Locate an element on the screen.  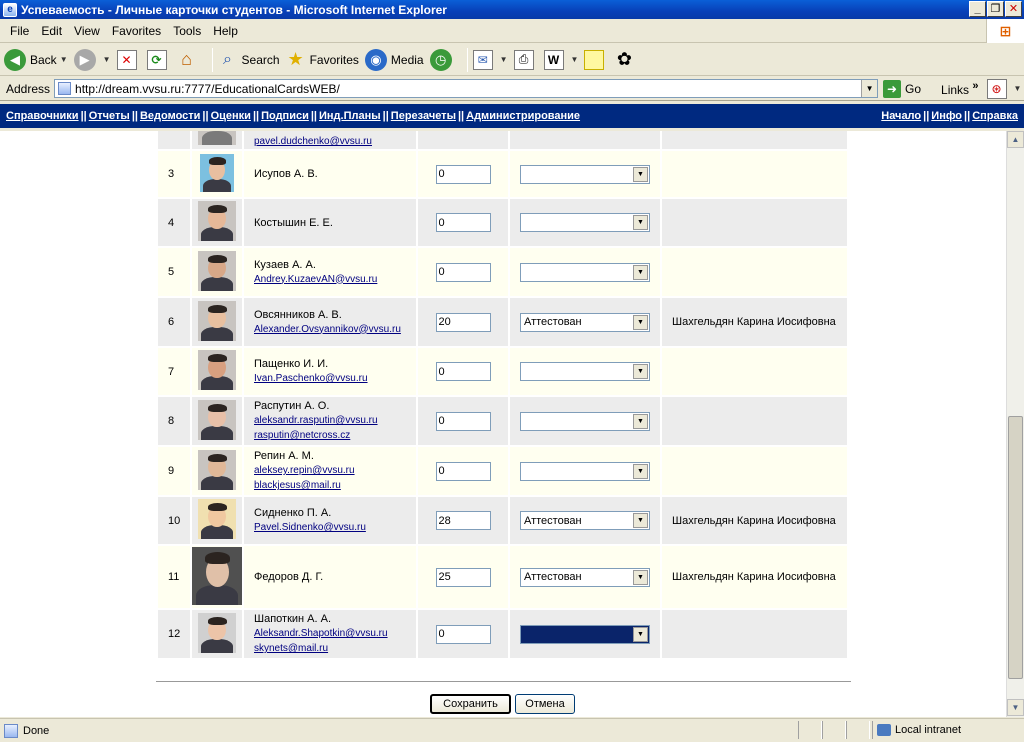
search-button: ⌕ Search is located at coordinates (249, 60).